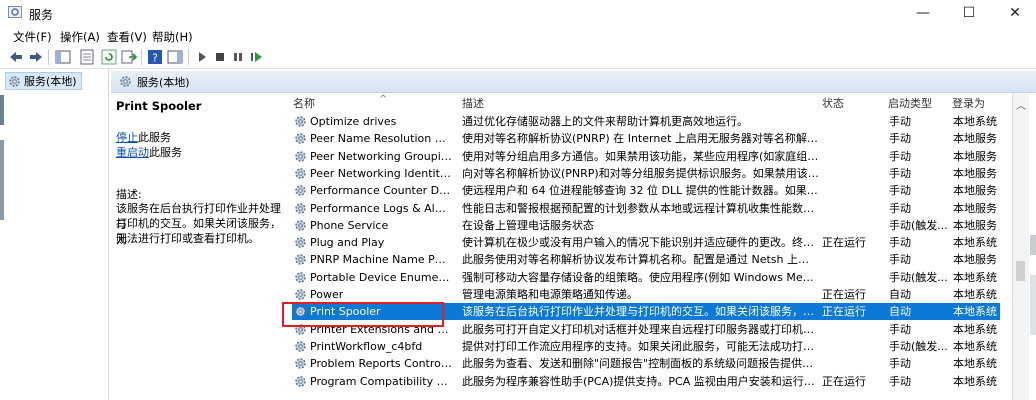 The height and width of the screenshot is (400, 1036). Describe the element at coordinates (2, 110) in the screenshot. I see `window-edge-strip` at that location.